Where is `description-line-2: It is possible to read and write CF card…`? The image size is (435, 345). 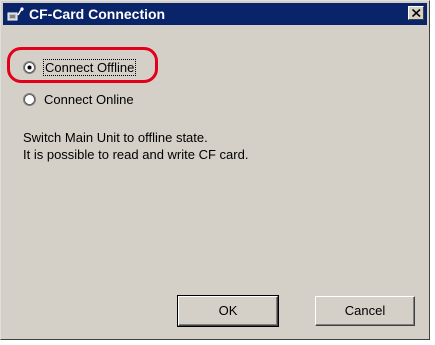 description-line-2: It is possible to read and write CF card… is located at coordinates (136, 154).